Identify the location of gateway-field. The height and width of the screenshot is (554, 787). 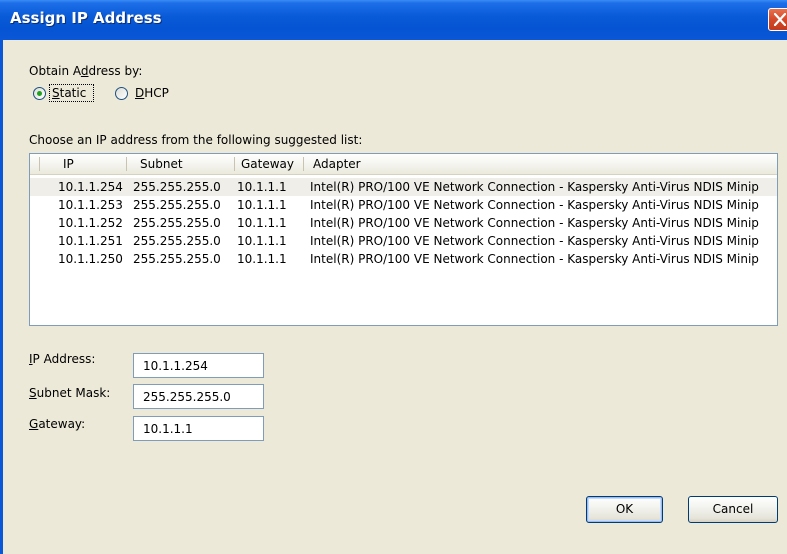
(198, 428).